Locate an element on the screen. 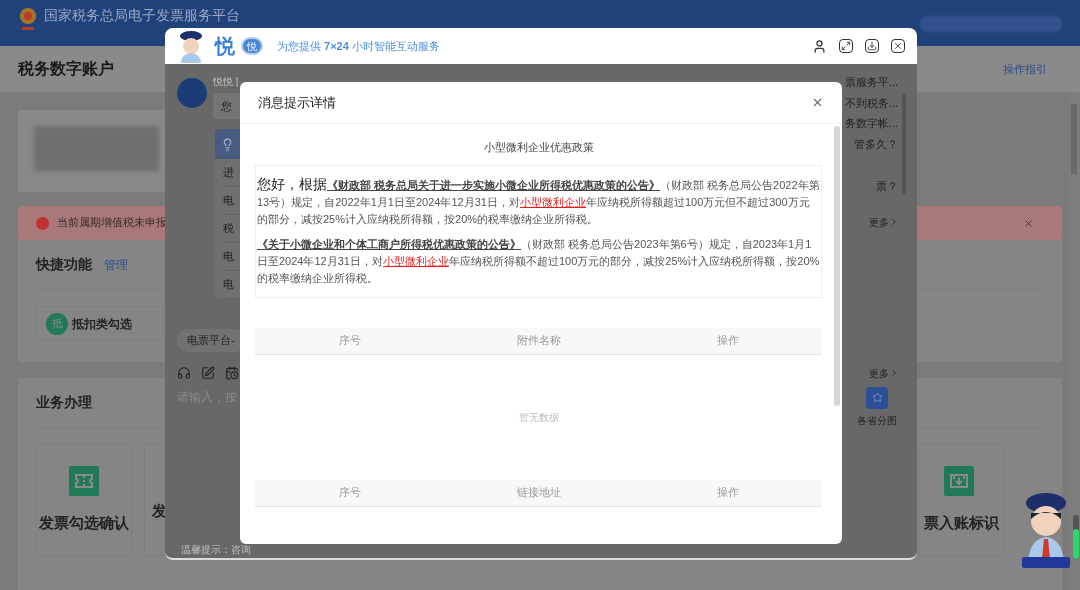 This screenshot has width=1080, height=590. message-text: 您 is located at coordinates (226, 106).